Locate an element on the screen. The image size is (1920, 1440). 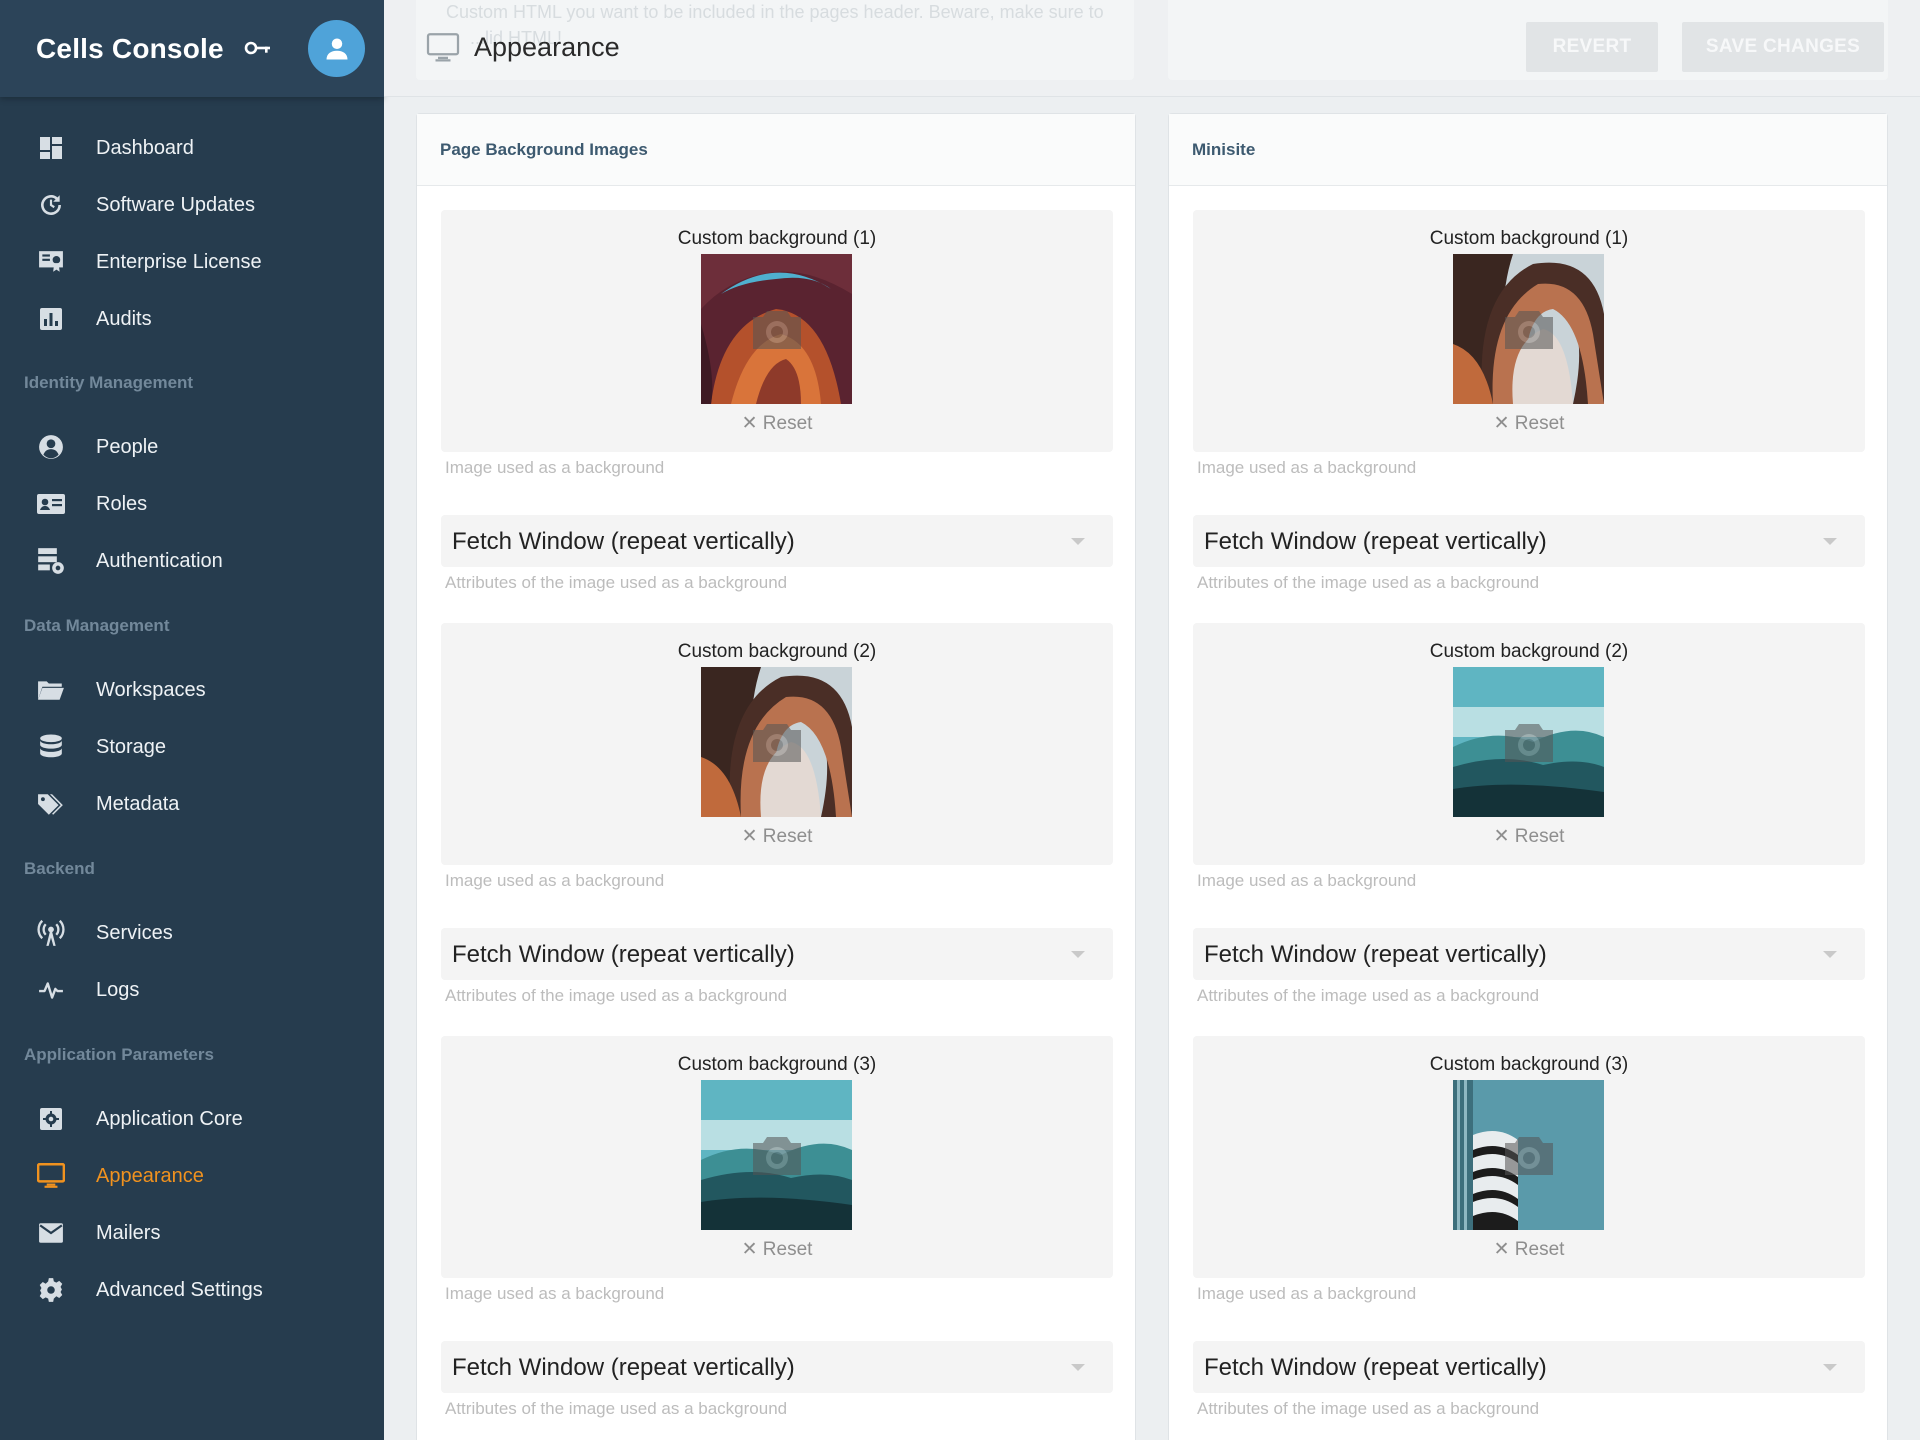
sidebar-item-label: Software Updates is located at coordinates (175, 204).